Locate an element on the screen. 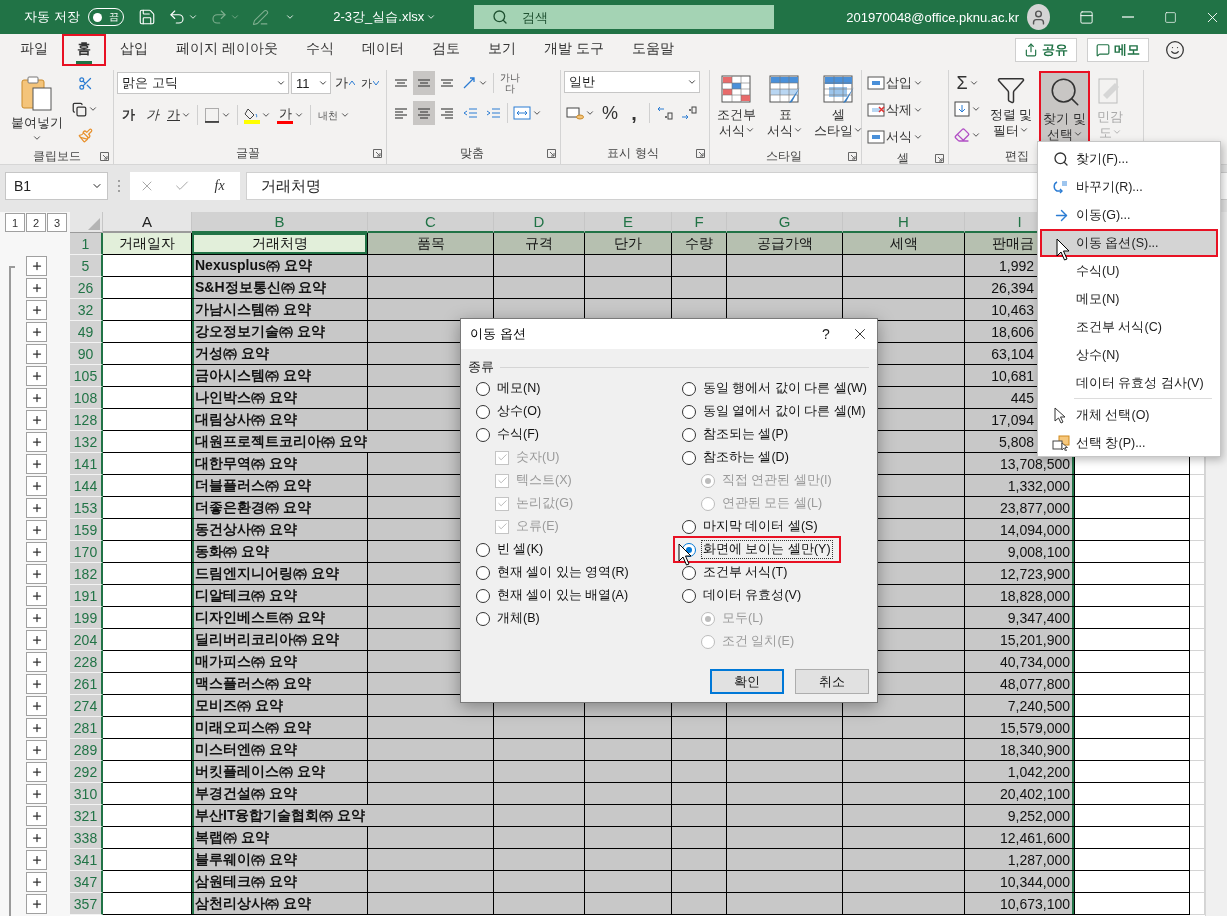  ribbon-tab: 파일 is located at coordinates (34, 50).